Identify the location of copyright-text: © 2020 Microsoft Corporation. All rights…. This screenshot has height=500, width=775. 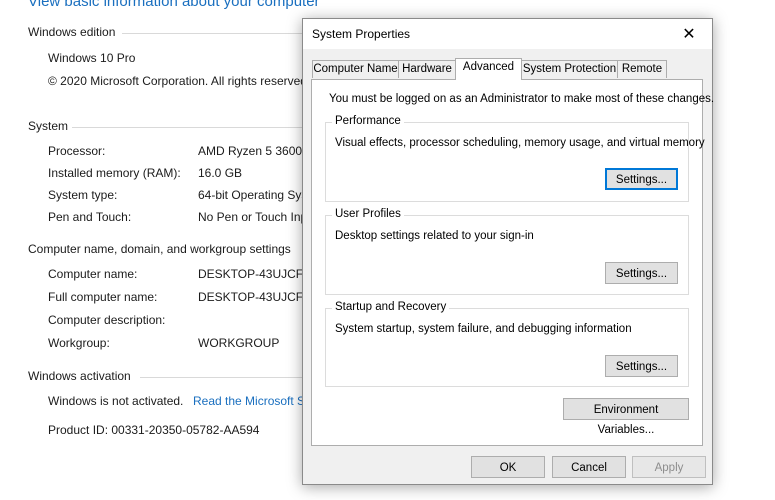
(179, 81).